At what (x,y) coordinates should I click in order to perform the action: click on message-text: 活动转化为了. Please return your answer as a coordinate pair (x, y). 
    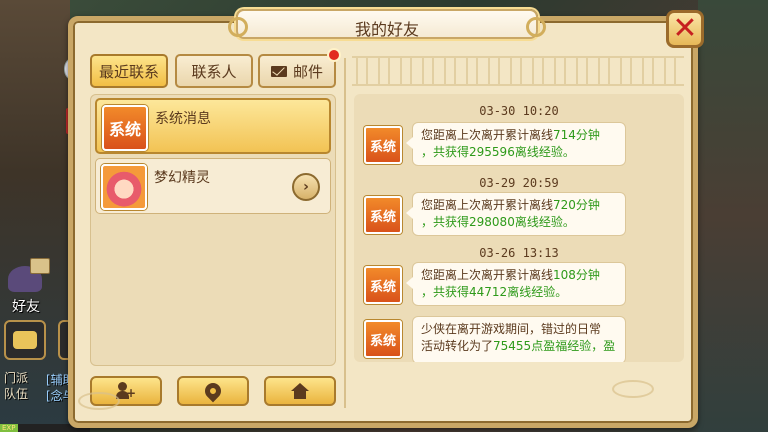
    Looking at the image, I should click on (457, 346).